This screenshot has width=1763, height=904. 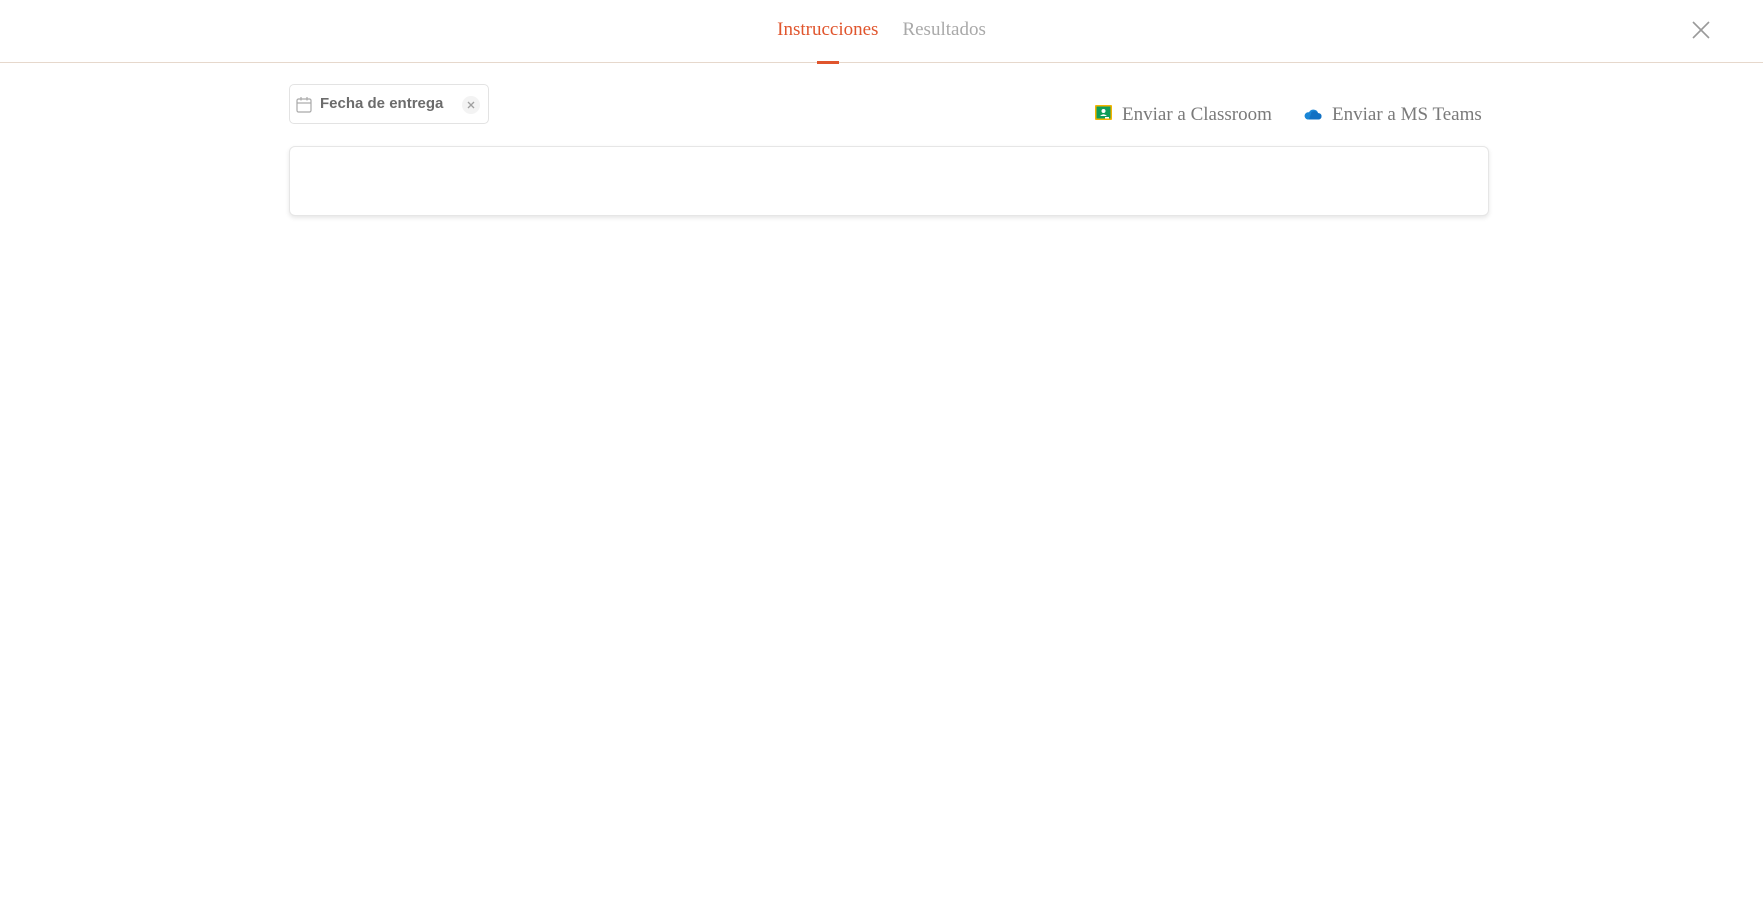 What do you see at coordinates (1197, 114) in the screenshot?
I see `send-to-classroom-label: Enviar a Classroom` at bounding box center [1197, 114].